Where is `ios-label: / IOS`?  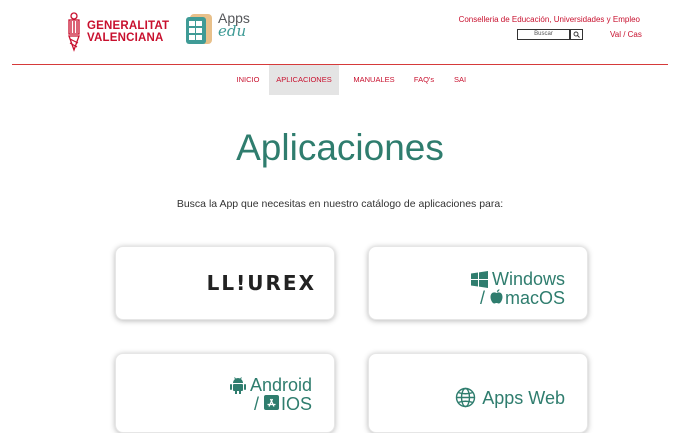 ios-label: / IOS is located at coordinates (282, 404).